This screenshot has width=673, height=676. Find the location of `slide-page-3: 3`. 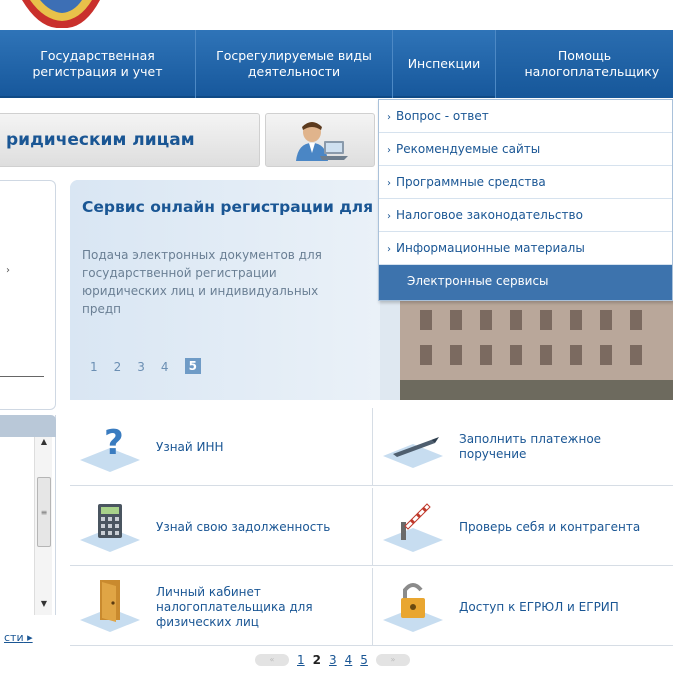

slide-page-3: 3 is located at coordinates (141, 367).